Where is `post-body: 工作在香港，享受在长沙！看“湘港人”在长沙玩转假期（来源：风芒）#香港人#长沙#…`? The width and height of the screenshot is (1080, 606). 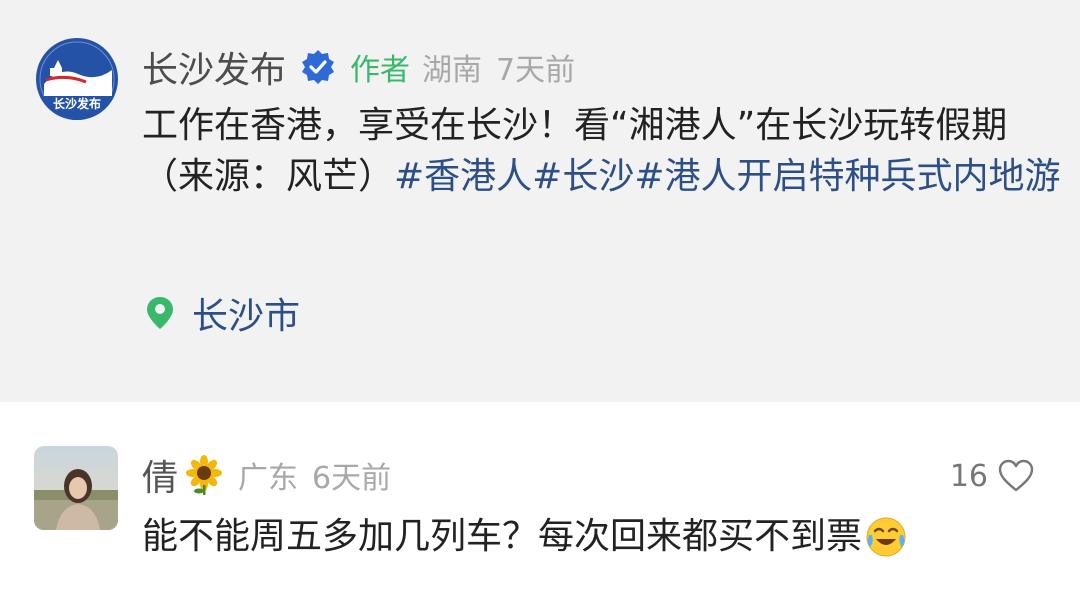 post-body: 工作在香港，享受在长沙！看“湘港人”在长沙玩转假期（来源：风芒）#香港人#长沙#… is located at coordinates (602, 151).